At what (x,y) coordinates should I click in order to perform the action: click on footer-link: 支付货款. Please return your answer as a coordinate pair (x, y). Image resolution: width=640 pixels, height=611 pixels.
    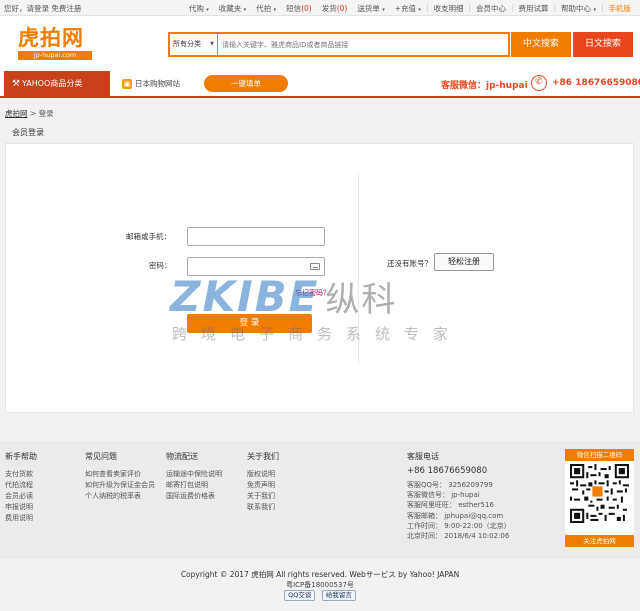
    Looking at the image, I should click on (21, 474).